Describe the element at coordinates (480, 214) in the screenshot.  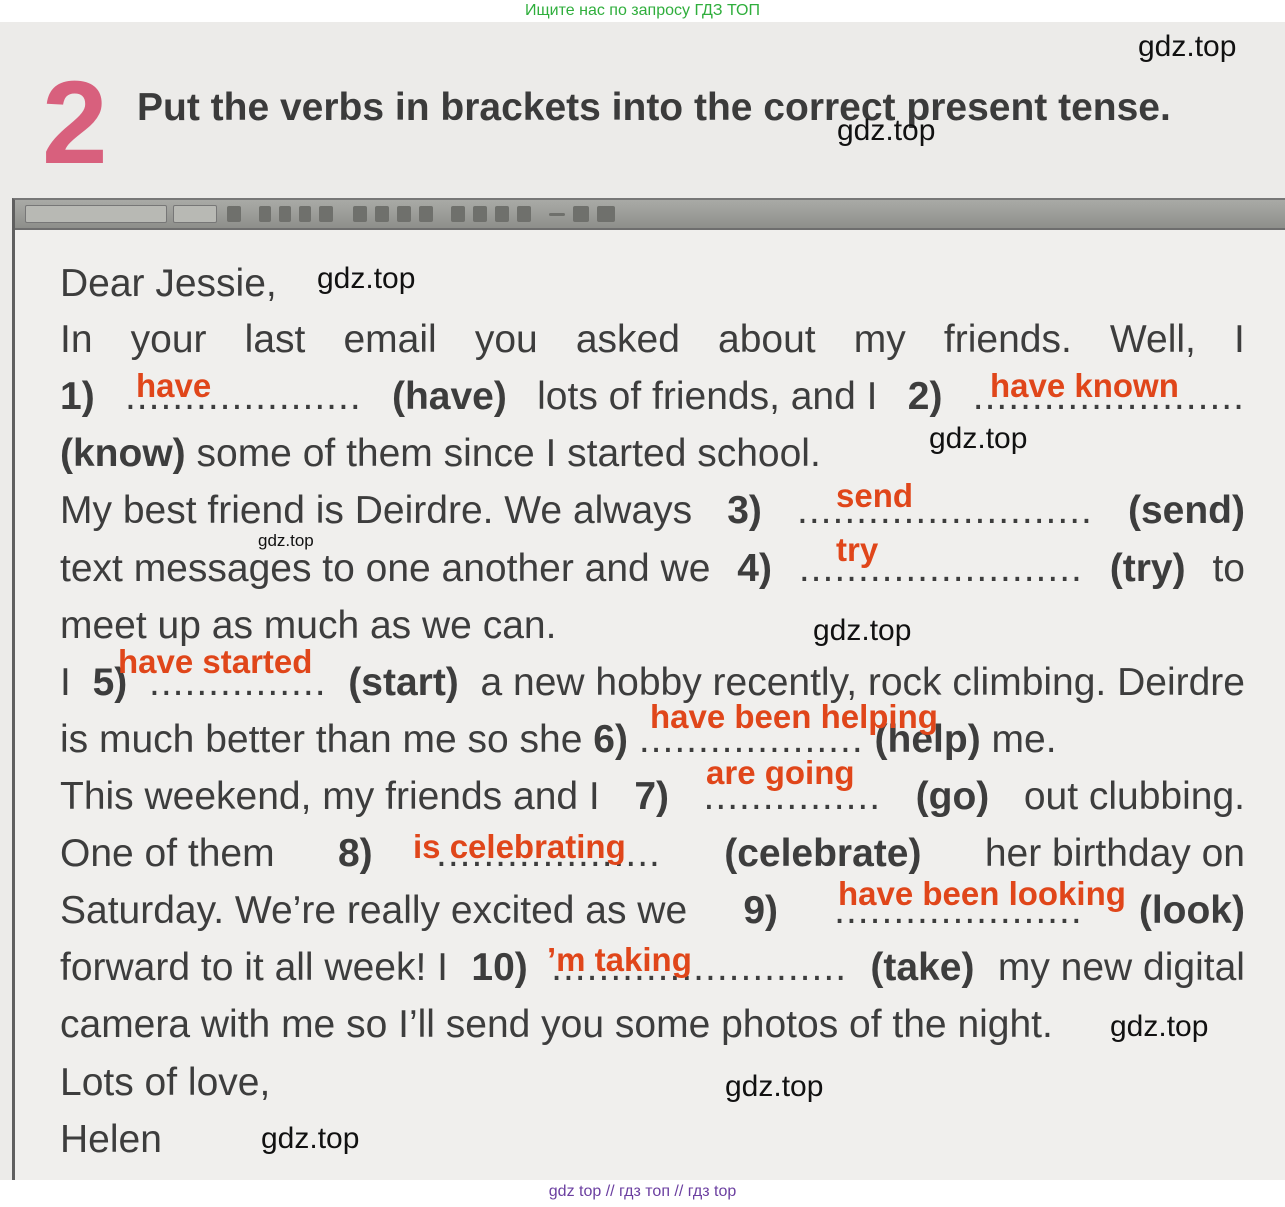
I see `align-center-icon` at that location.